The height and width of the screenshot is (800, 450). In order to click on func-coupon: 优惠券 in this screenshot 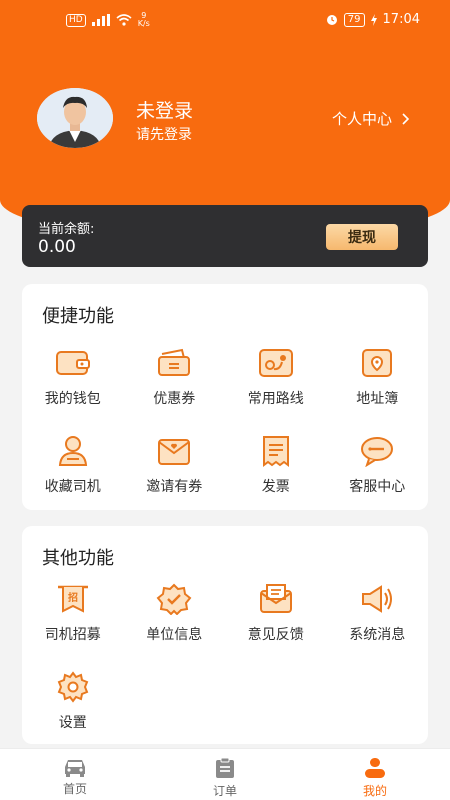, I will do `click(175, 384)`.